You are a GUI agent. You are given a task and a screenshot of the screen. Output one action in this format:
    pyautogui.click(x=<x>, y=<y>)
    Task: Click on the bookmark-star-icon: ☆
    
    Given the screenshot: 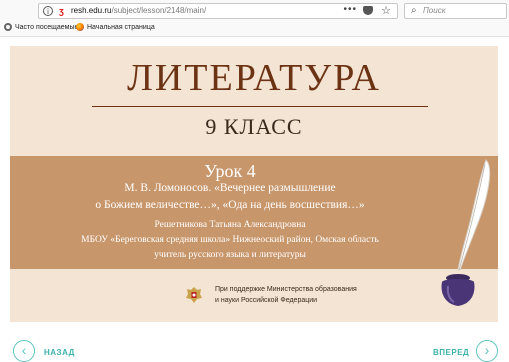 What is the action you would take?
    pyautogui.click(x=386, y=10)
    